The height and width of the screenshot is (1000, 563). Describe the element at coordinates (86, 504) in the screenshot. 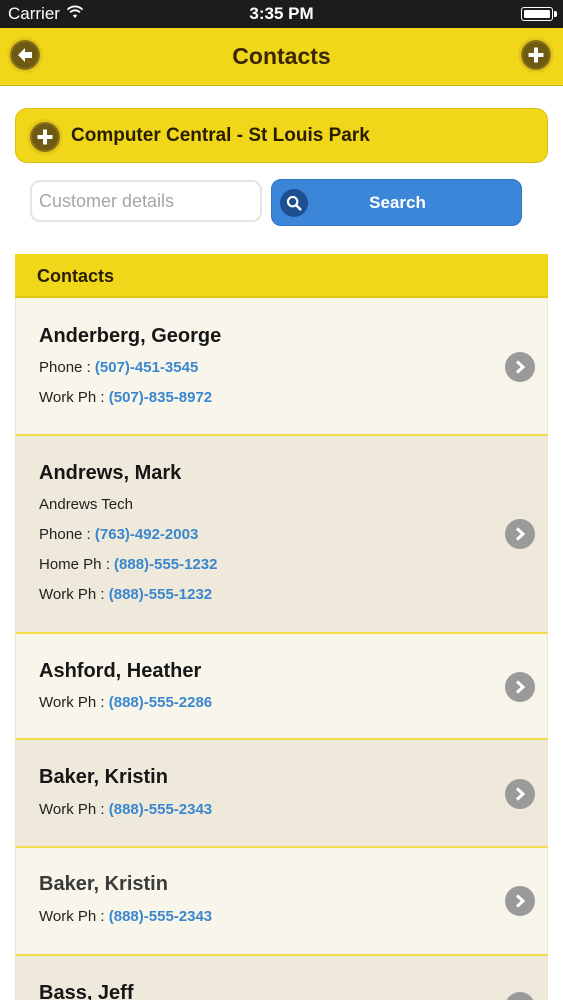

I see `contact-company: Andrews Tech` at that location.